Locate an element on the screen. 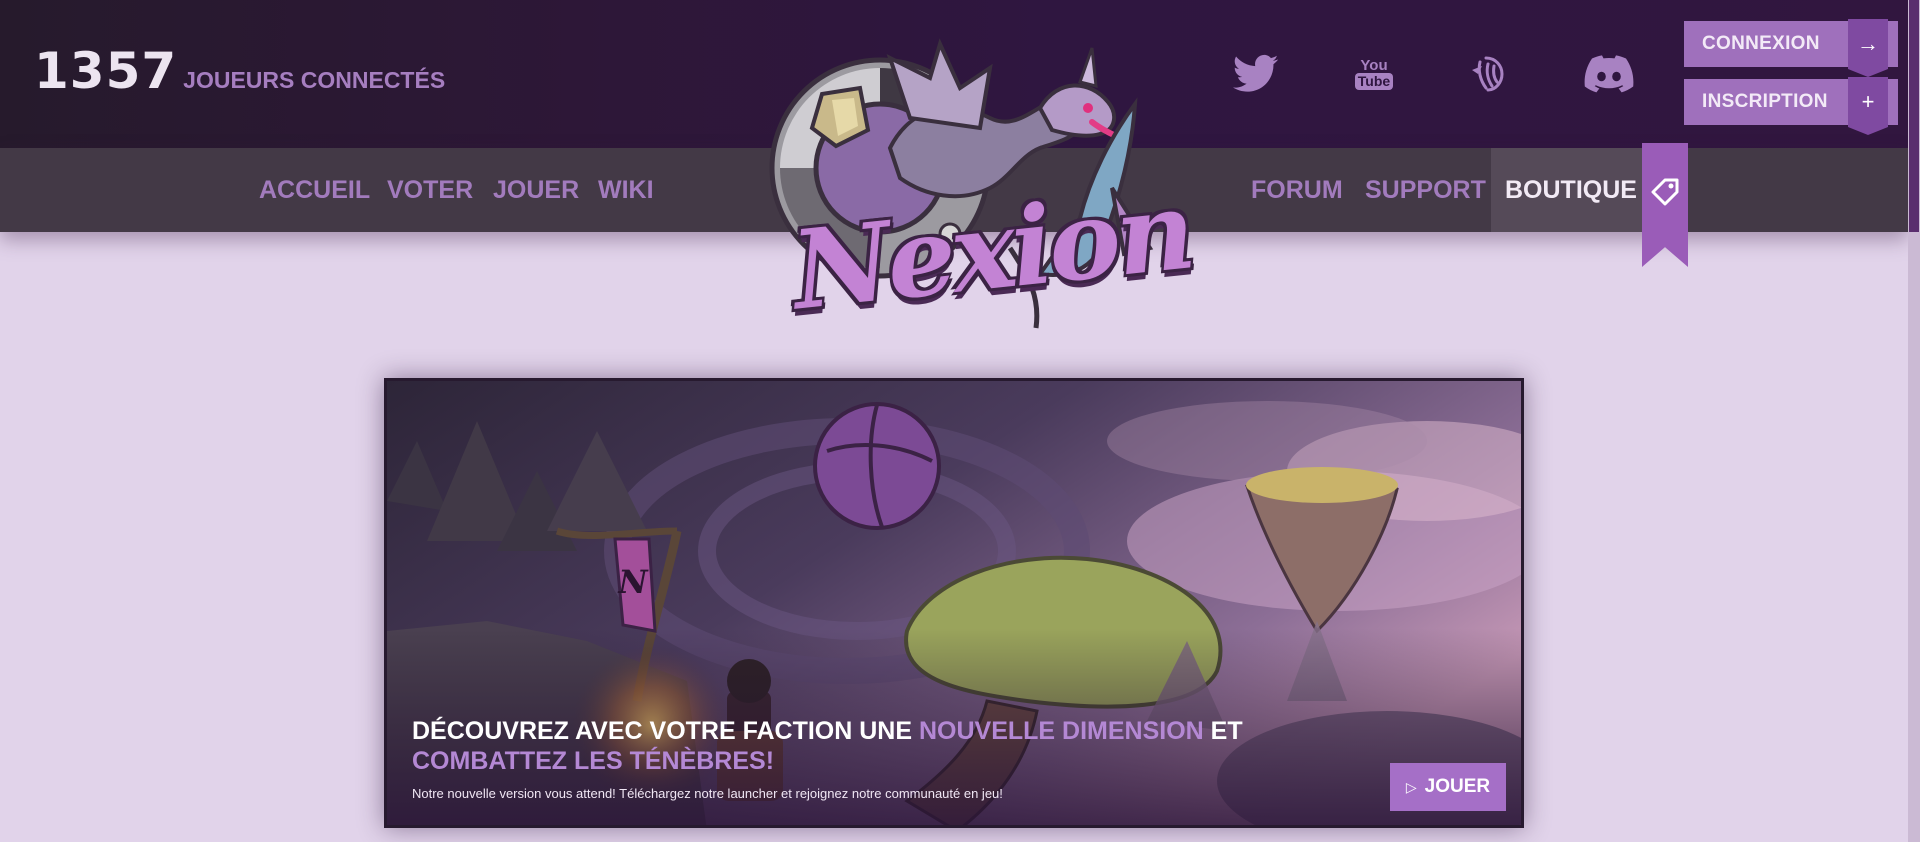  player-count: 1357 is located at coordinates (106, 71).